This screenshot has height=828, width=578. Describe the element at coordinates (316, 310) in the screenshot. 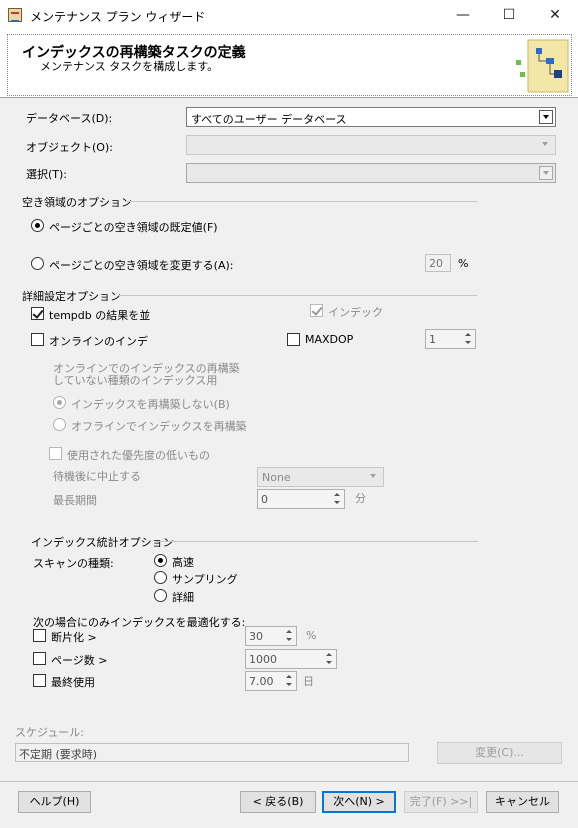

I see `index-checkbox` at that location.